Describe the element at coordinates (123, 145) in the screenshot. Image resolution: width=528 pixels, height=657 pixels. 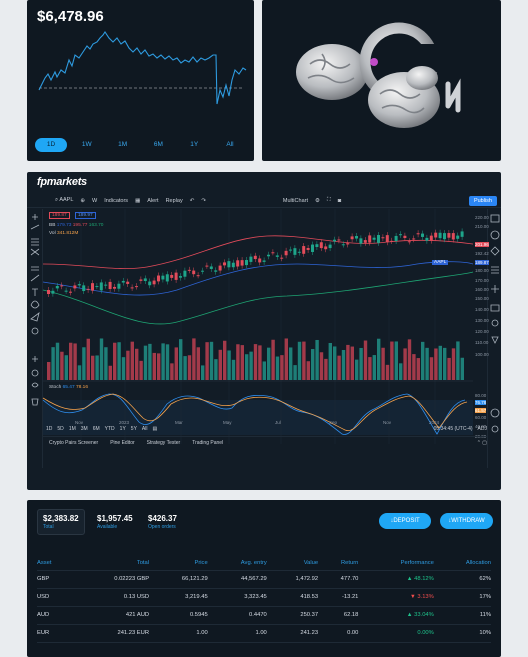
I see `range-1m: 1M` at that location.